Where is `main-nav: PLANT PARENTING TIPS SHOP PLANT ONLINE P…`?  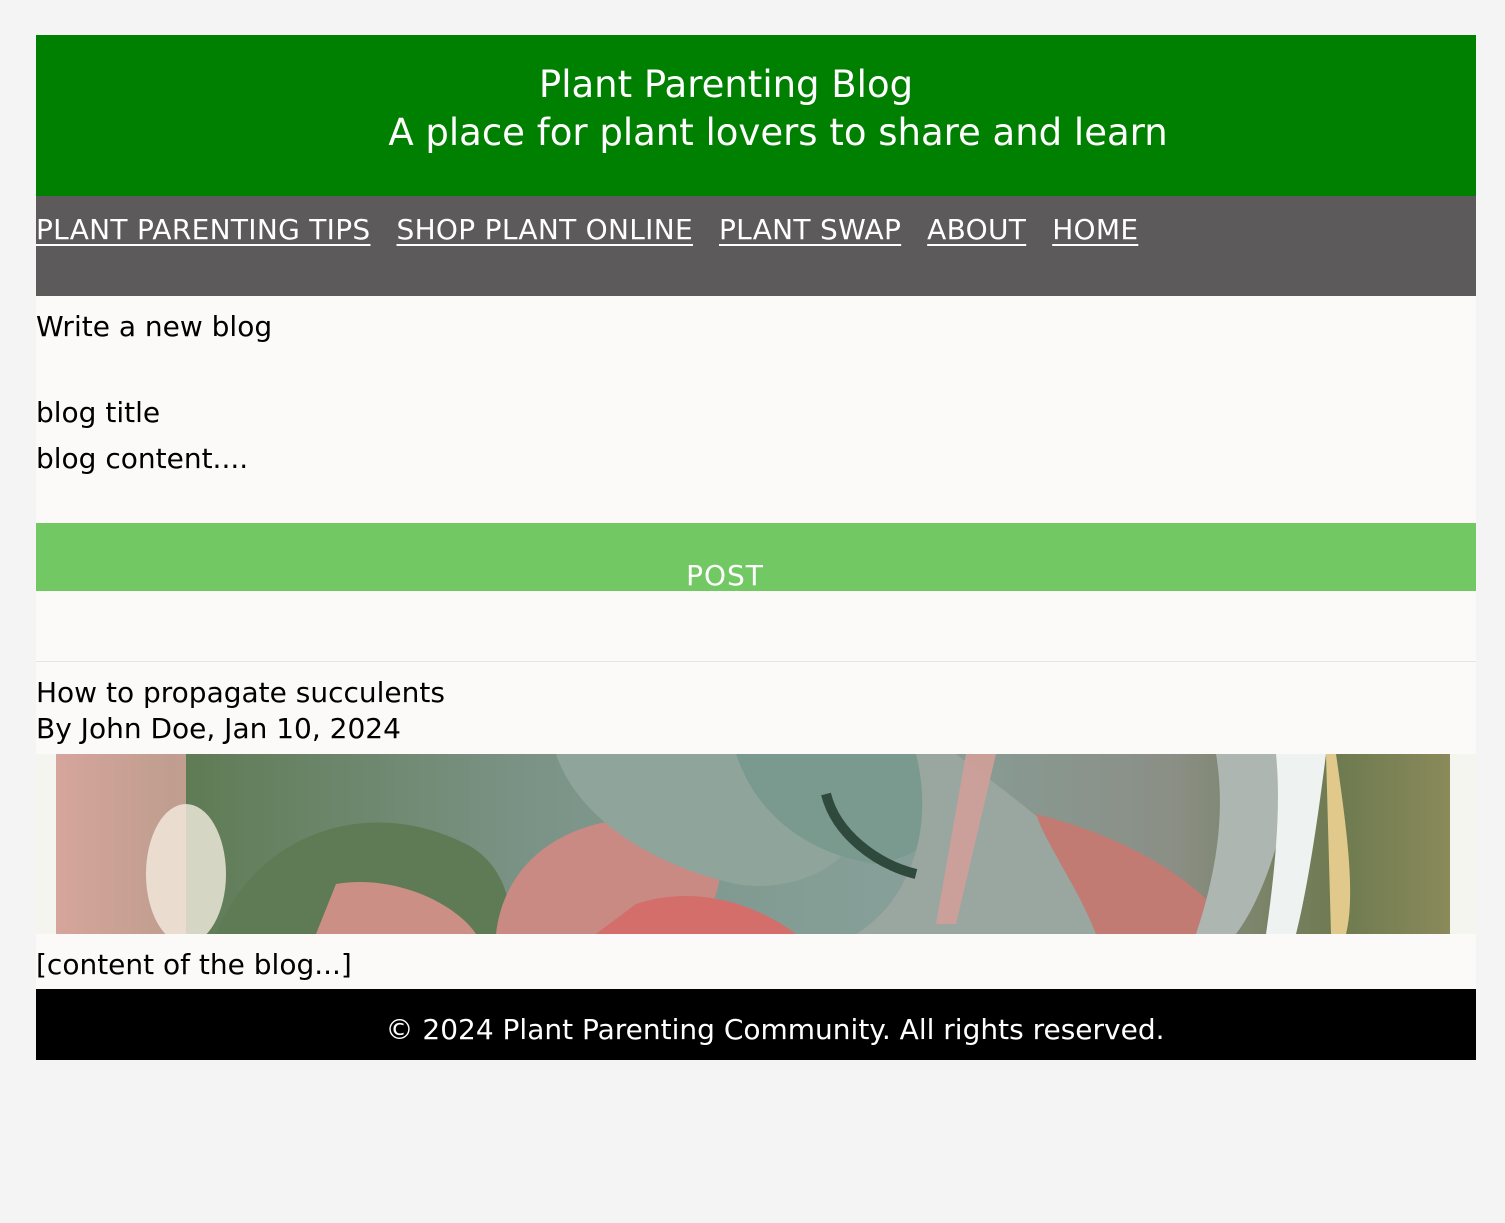
main-nav: PLANT PARENTING TIPS SHOP PLANT ONLINE P… is located at coordinates (756, 246).